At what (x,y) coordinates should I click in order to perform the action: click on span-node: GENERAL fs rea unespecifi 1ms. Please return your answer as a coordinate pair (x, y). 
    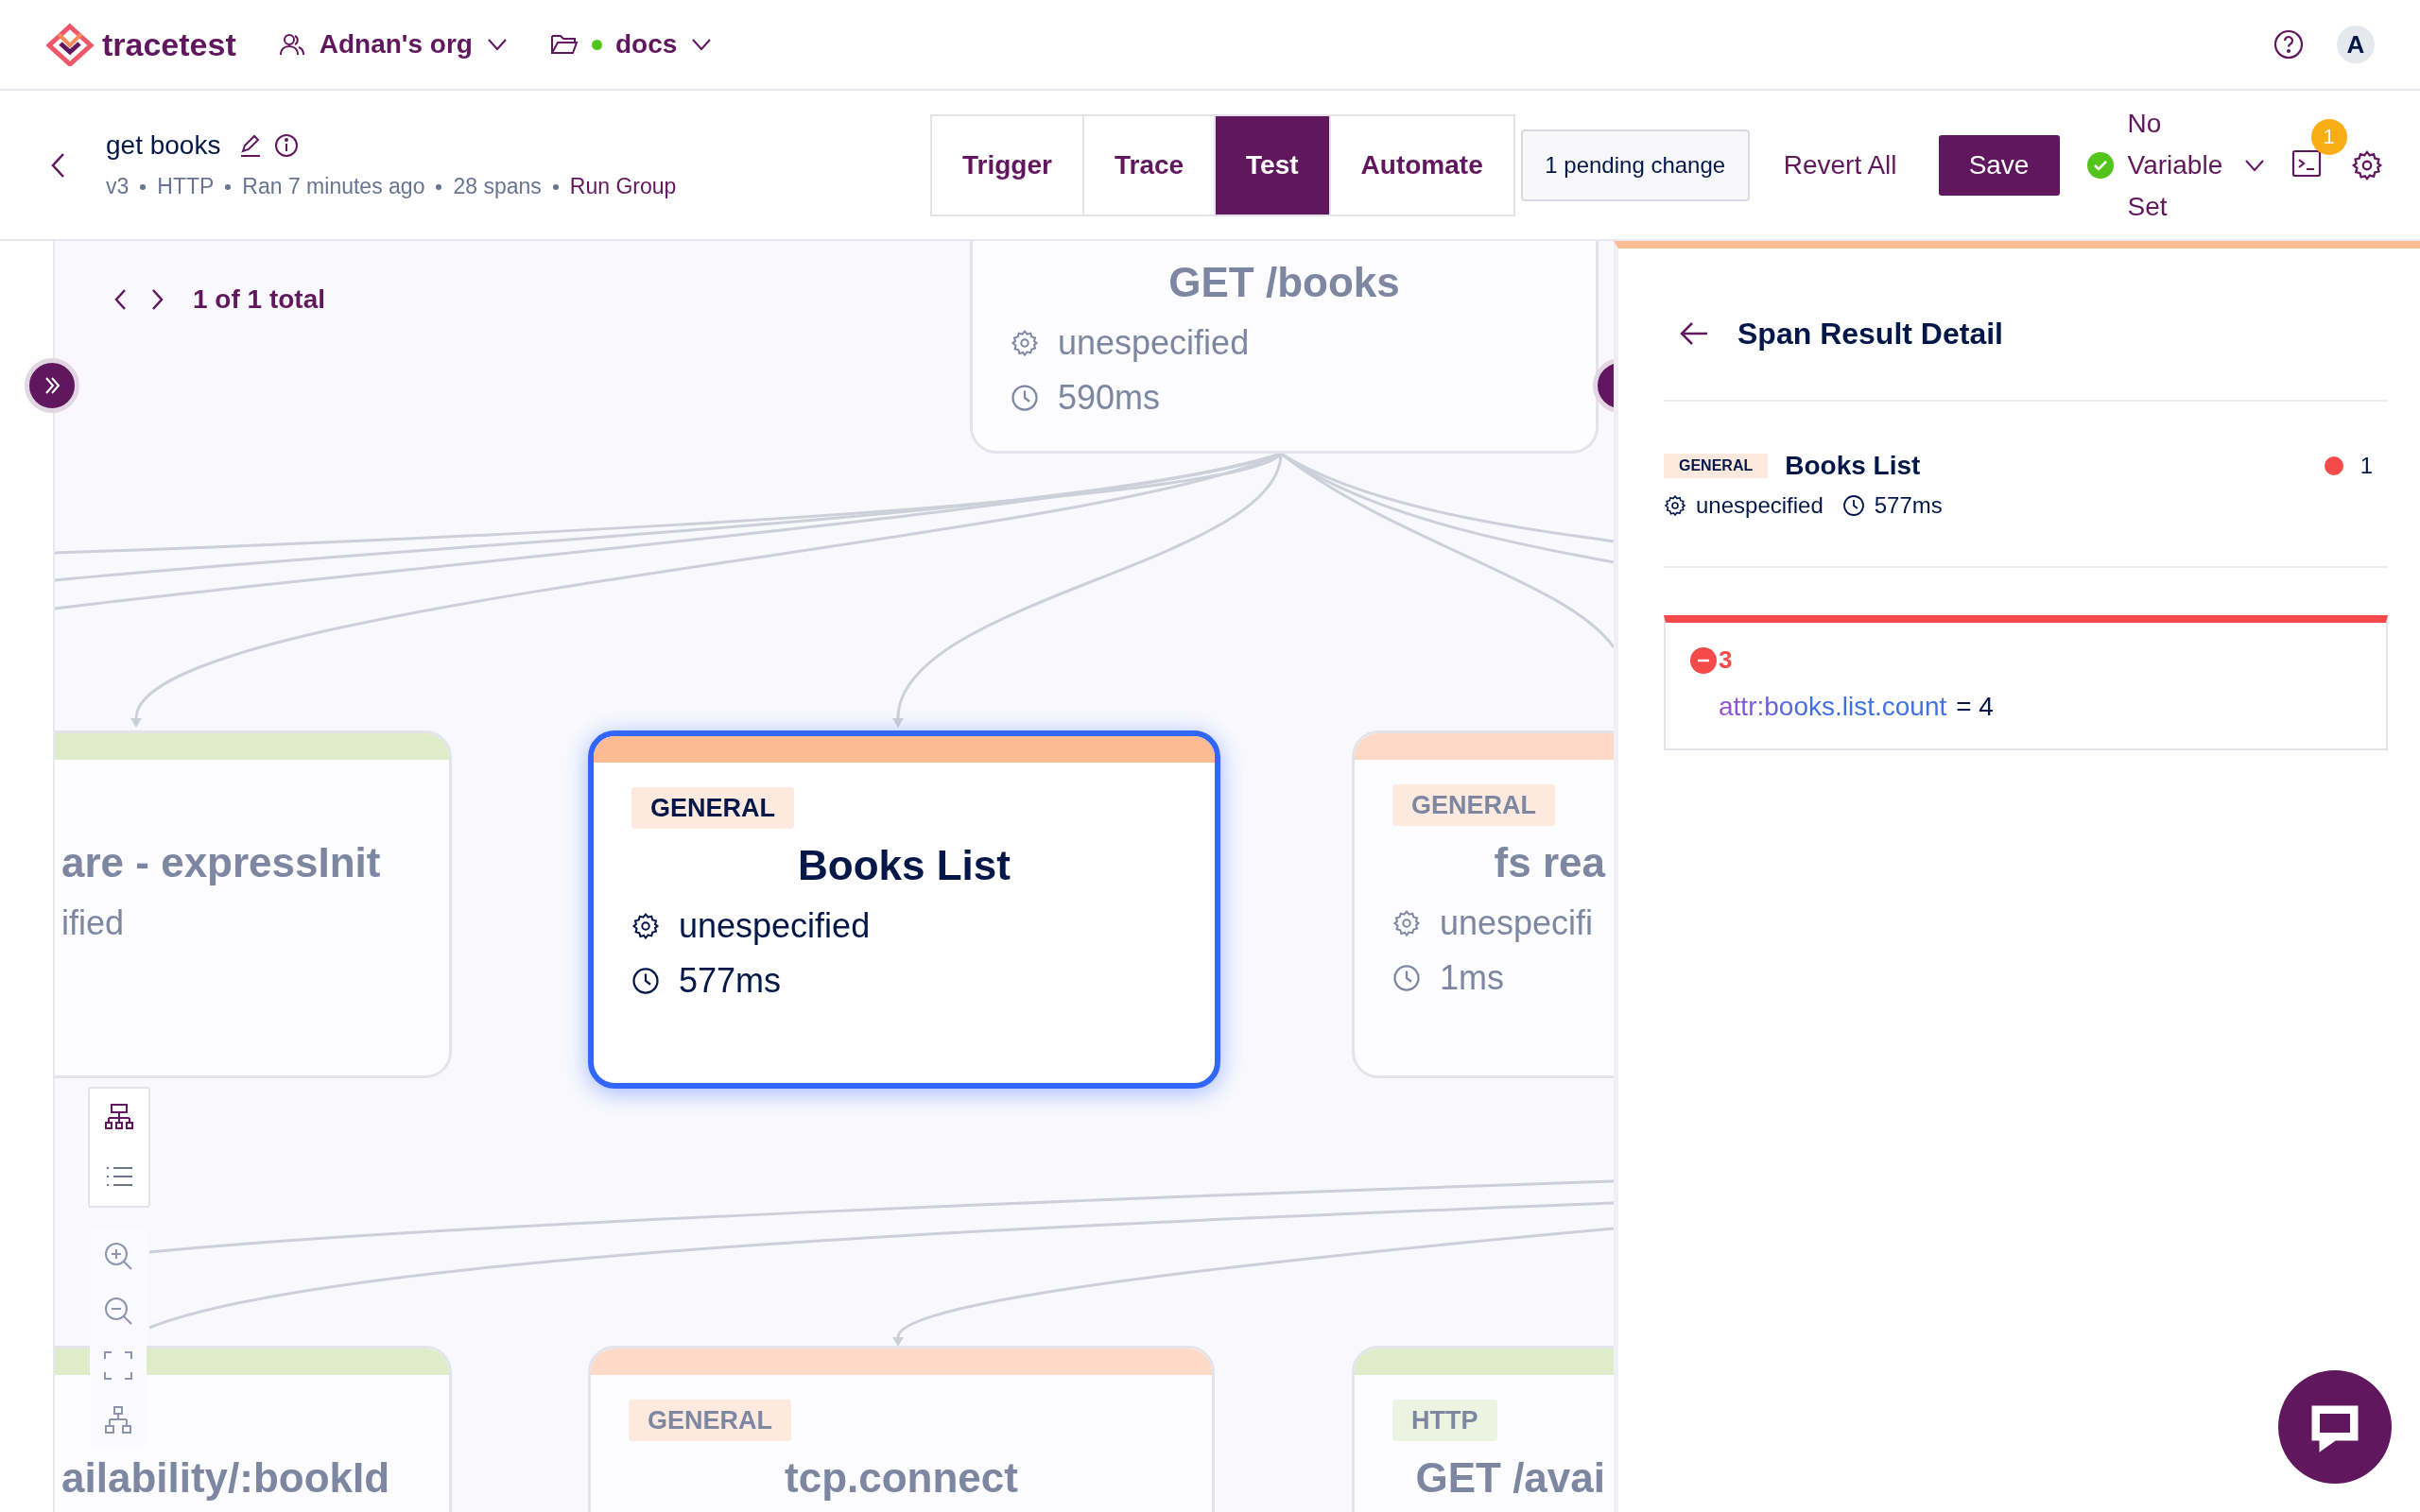
    Looking at the image, I should click on (1483, 904).